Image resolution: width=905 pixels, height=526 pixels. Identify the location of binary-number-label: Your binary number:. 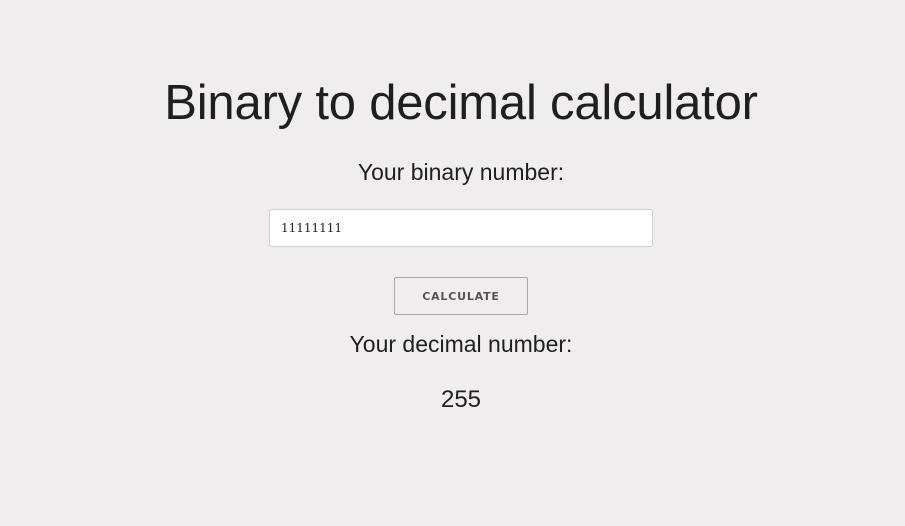
(461, 172).